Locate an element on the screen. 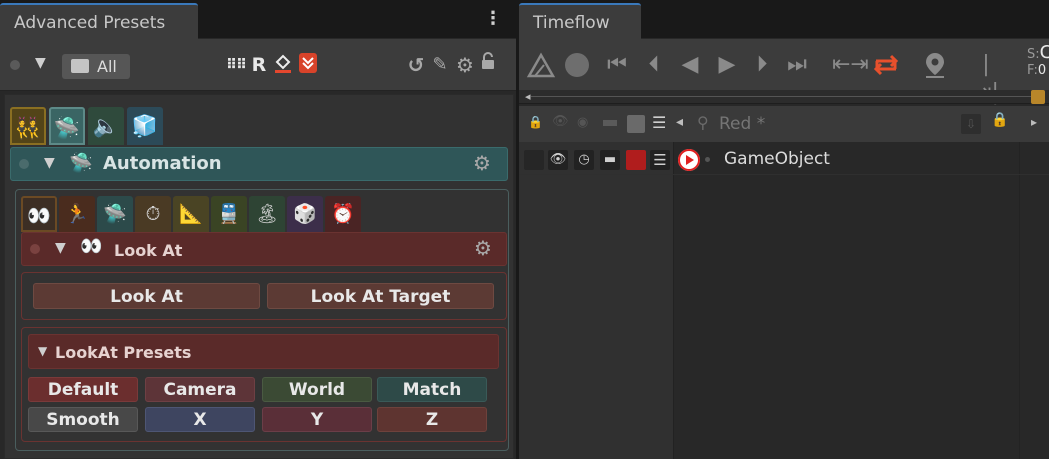 This screenshot has height=459, width=1049. previous-frame-icon: ⏴ is located at coordinates (654, 65).